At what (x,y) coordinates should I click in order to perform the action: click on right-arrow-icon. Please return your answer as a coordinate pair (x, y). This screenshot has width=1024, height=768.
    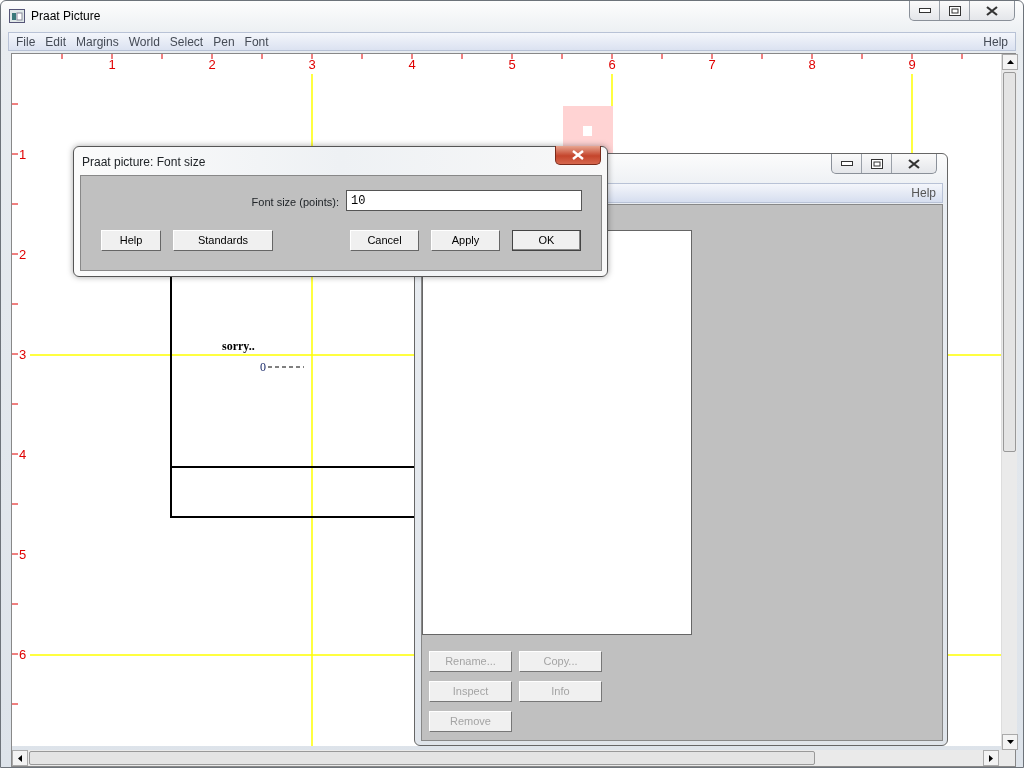
    Looking at the image, I should click on (991, 758).